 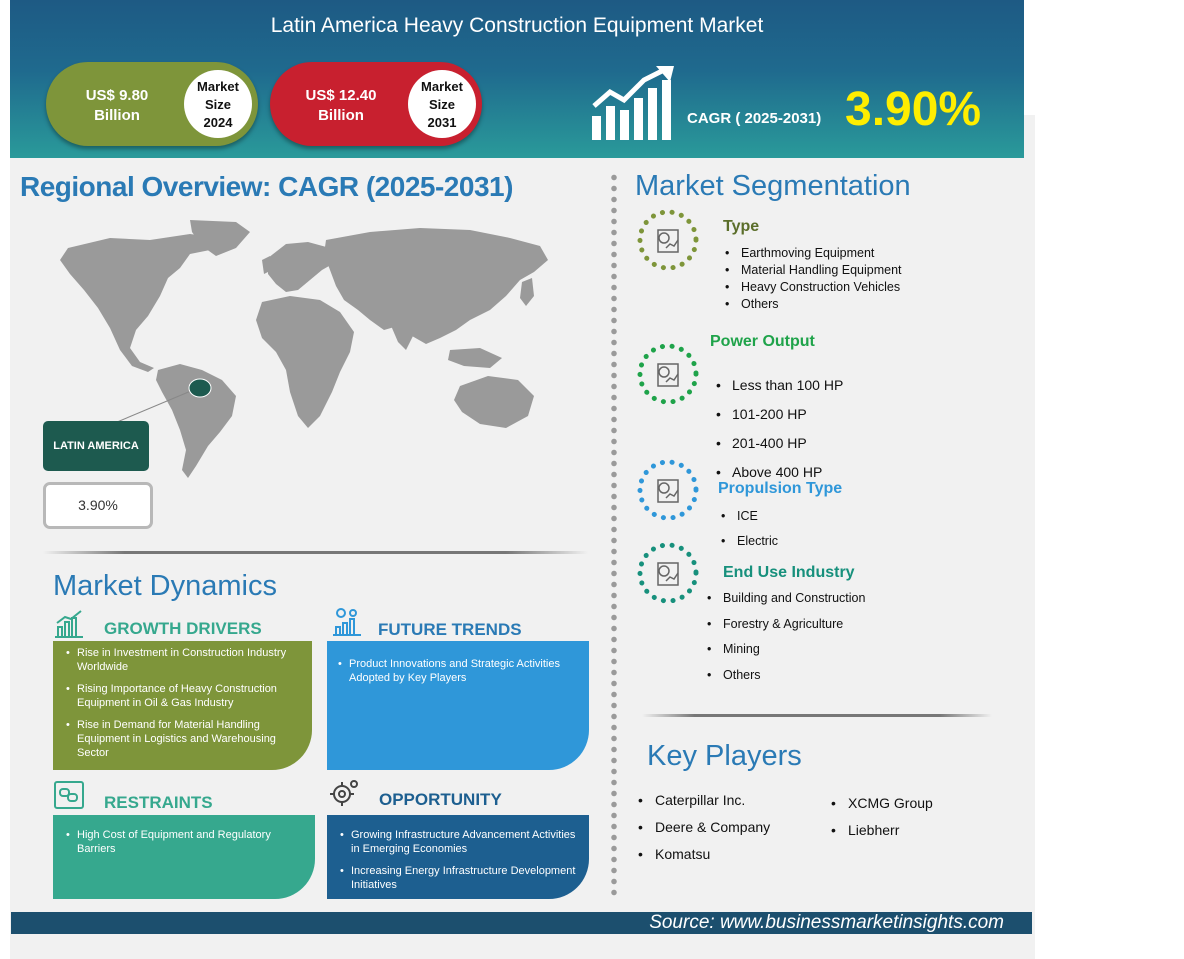 What do you see at coordinates (826, 922) in the screenshot?
I see `source-text: Source: www.businessmarketinsights.com` at bounding box center [826, 922].